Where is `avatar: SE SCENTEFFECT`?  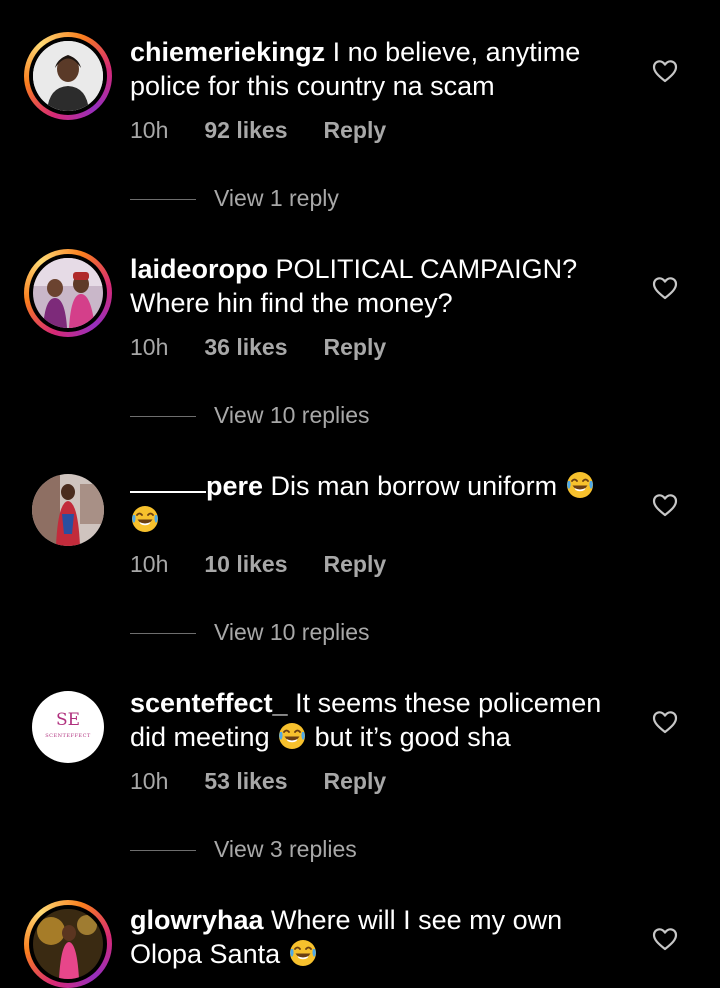 avatar: SE SCENTEFFECT is located at coordinates (68, 727).